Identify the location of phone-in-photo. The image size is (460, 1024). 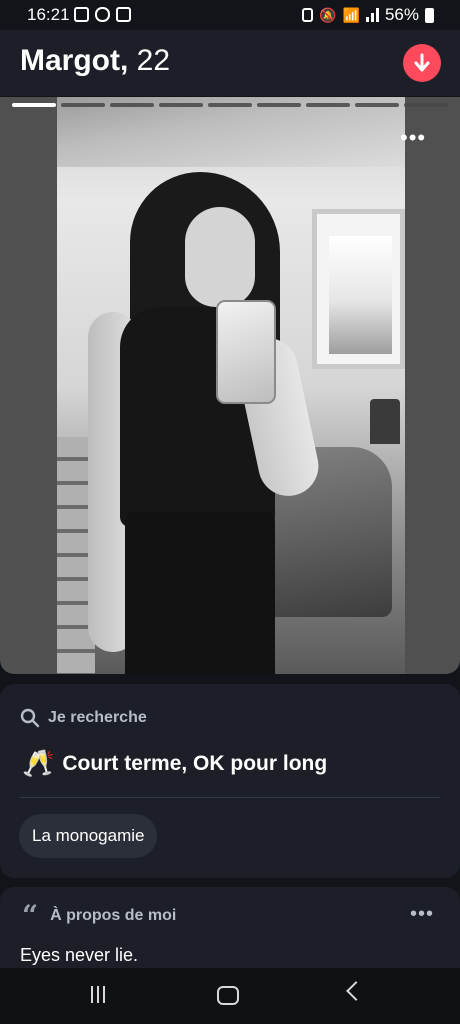
(246, 352).